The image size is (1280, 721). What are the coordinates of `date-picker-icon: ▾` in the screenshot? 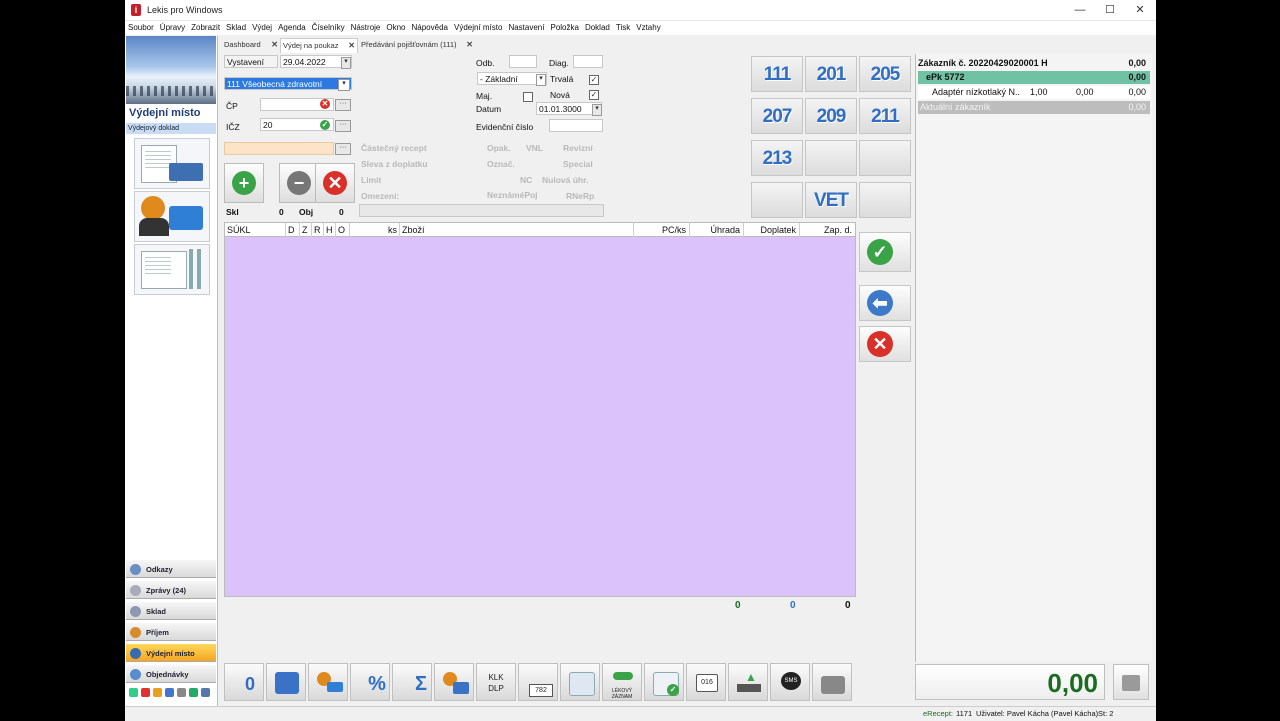 It's located at (346, 63).